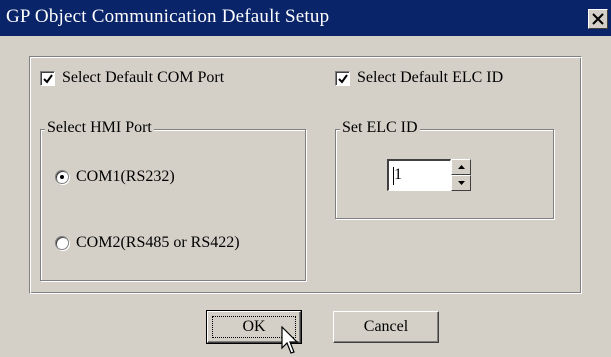 This screenshot has width=611, height=357. I want to click on close-icon, so click(598, 19).